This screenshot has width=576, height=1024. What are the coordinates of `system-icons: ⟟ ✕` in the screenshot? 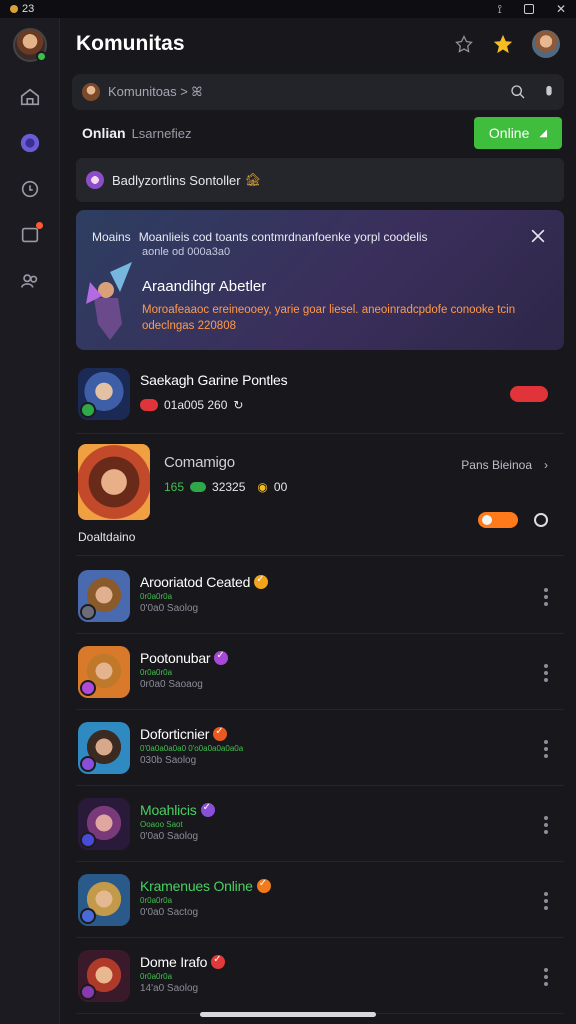 It's located at (531, 9).